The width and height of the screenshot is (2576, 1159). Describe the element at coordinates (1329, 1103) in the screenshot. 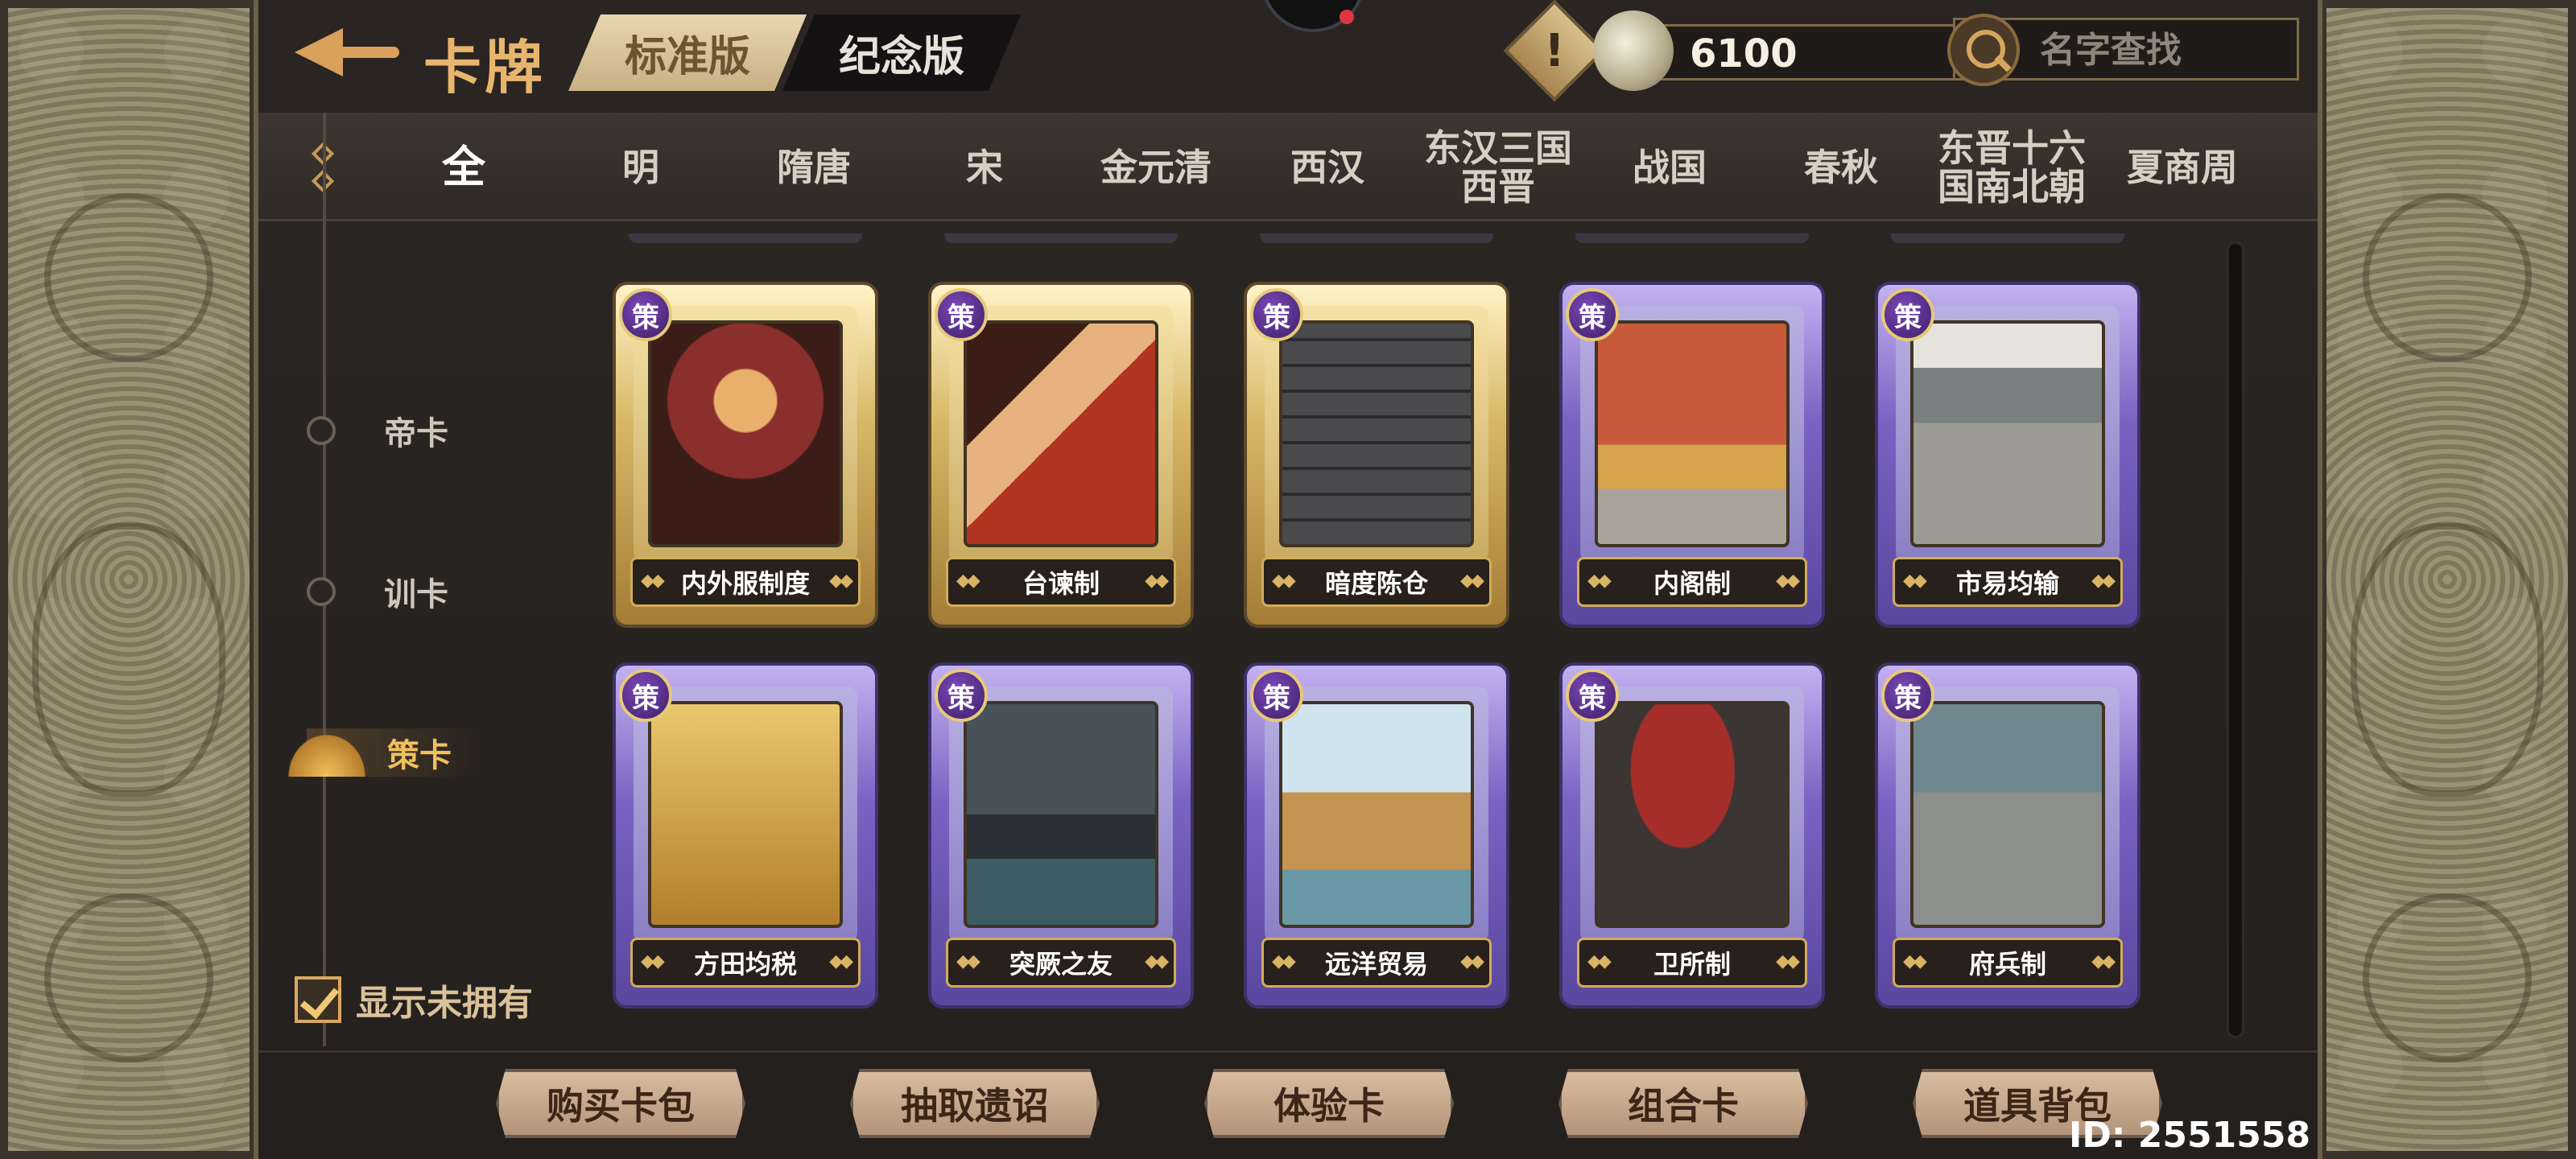

I see `trial-card-button: 体验卡` at that location.